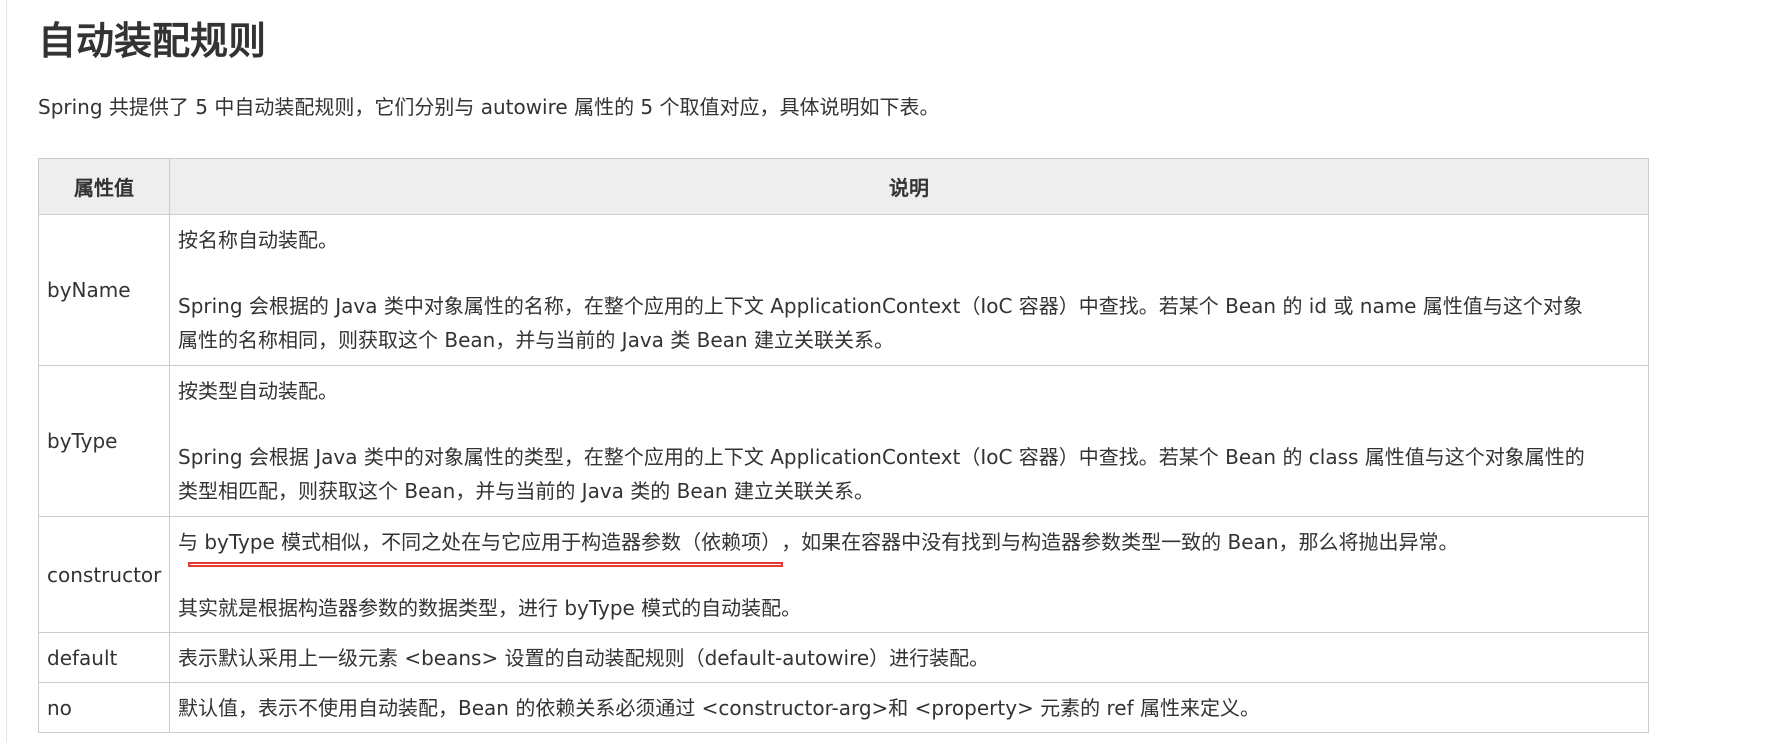 The height and width of the screenshot is (742, 1775). Describe the element at coordinates (1120, 541) in the screenshot. I see `desc-line-rest: ，如果在容器中没有找到与构造器参数类型一致的 Bean，那么将抛出异常。` at that location.